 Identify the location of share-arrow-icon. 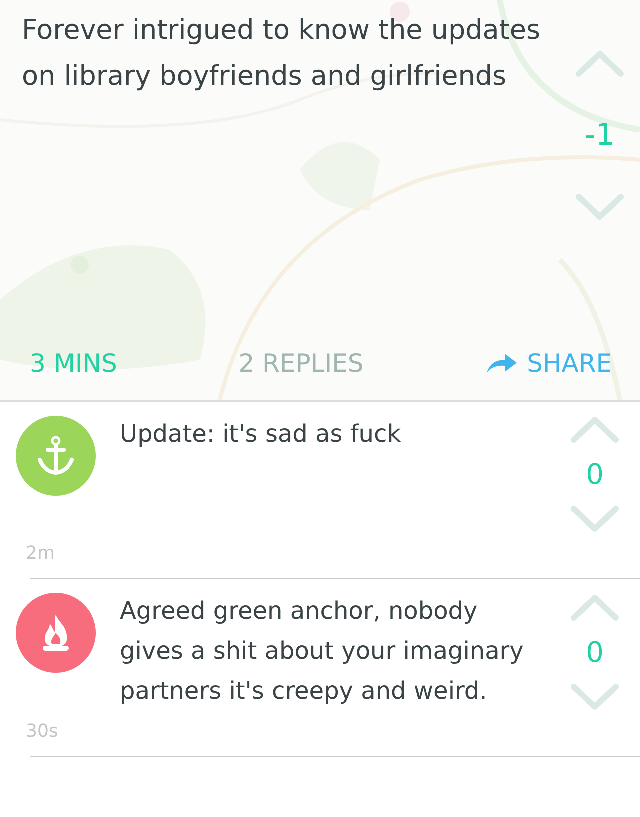
(502, 363).